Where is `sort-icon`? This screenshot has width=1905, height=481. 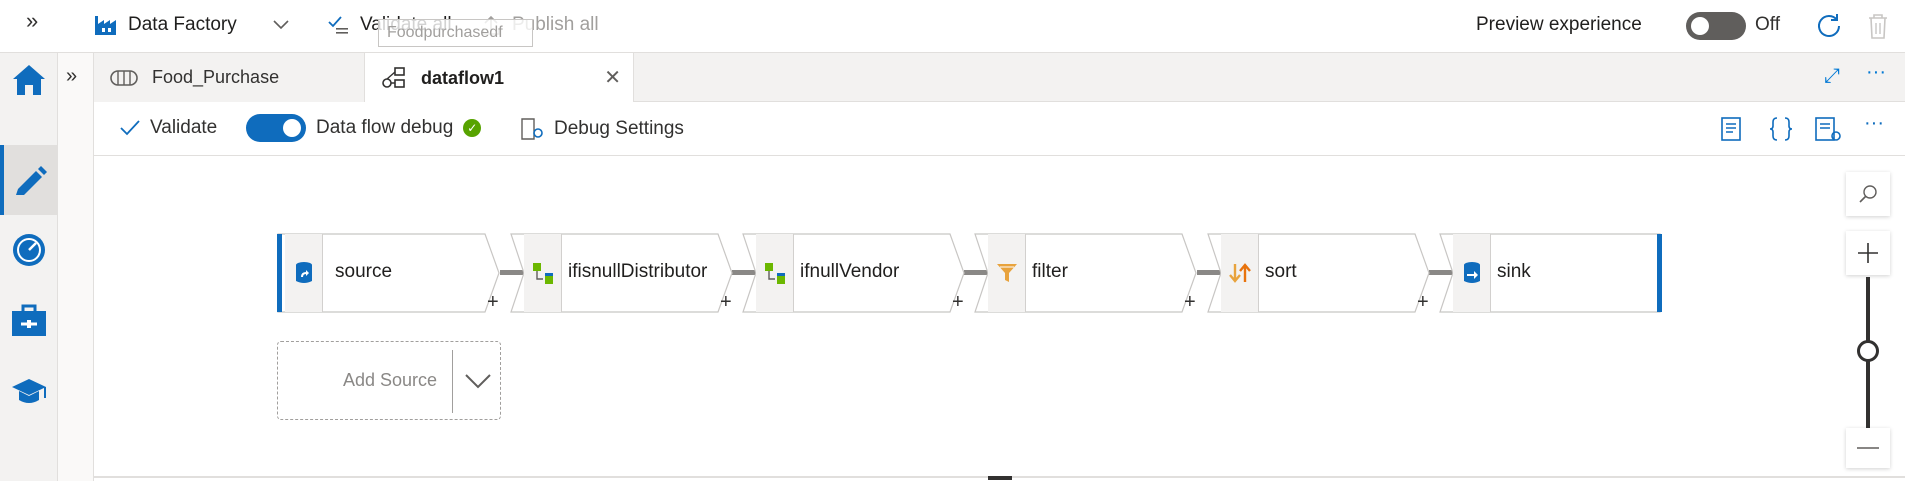
sort-icon is located at coordinates (1239, 273).